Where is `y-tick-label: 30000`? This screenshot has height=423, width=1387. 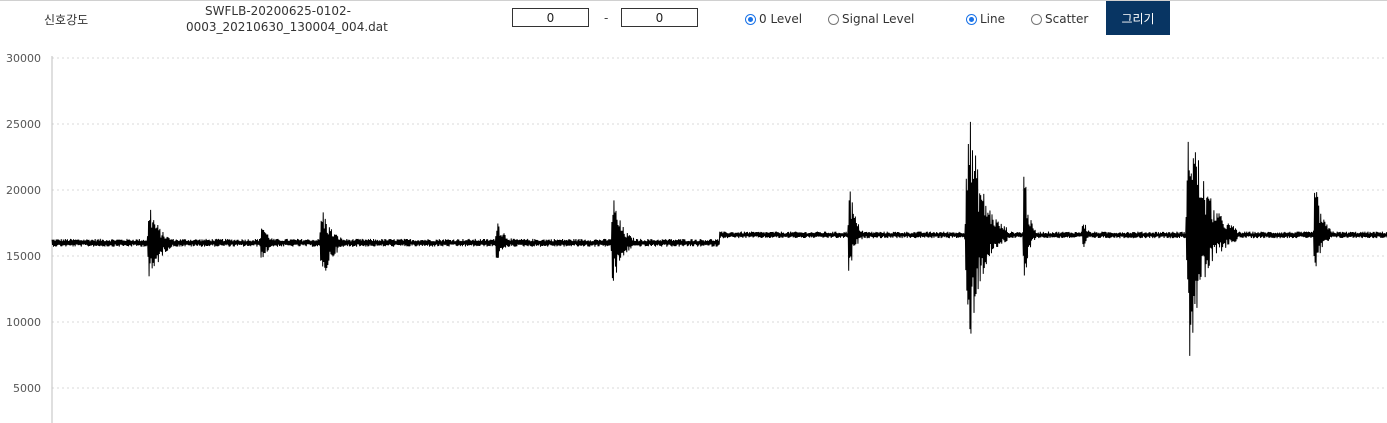
y-tick-label: 30000 is located at coordinates (23, 58).